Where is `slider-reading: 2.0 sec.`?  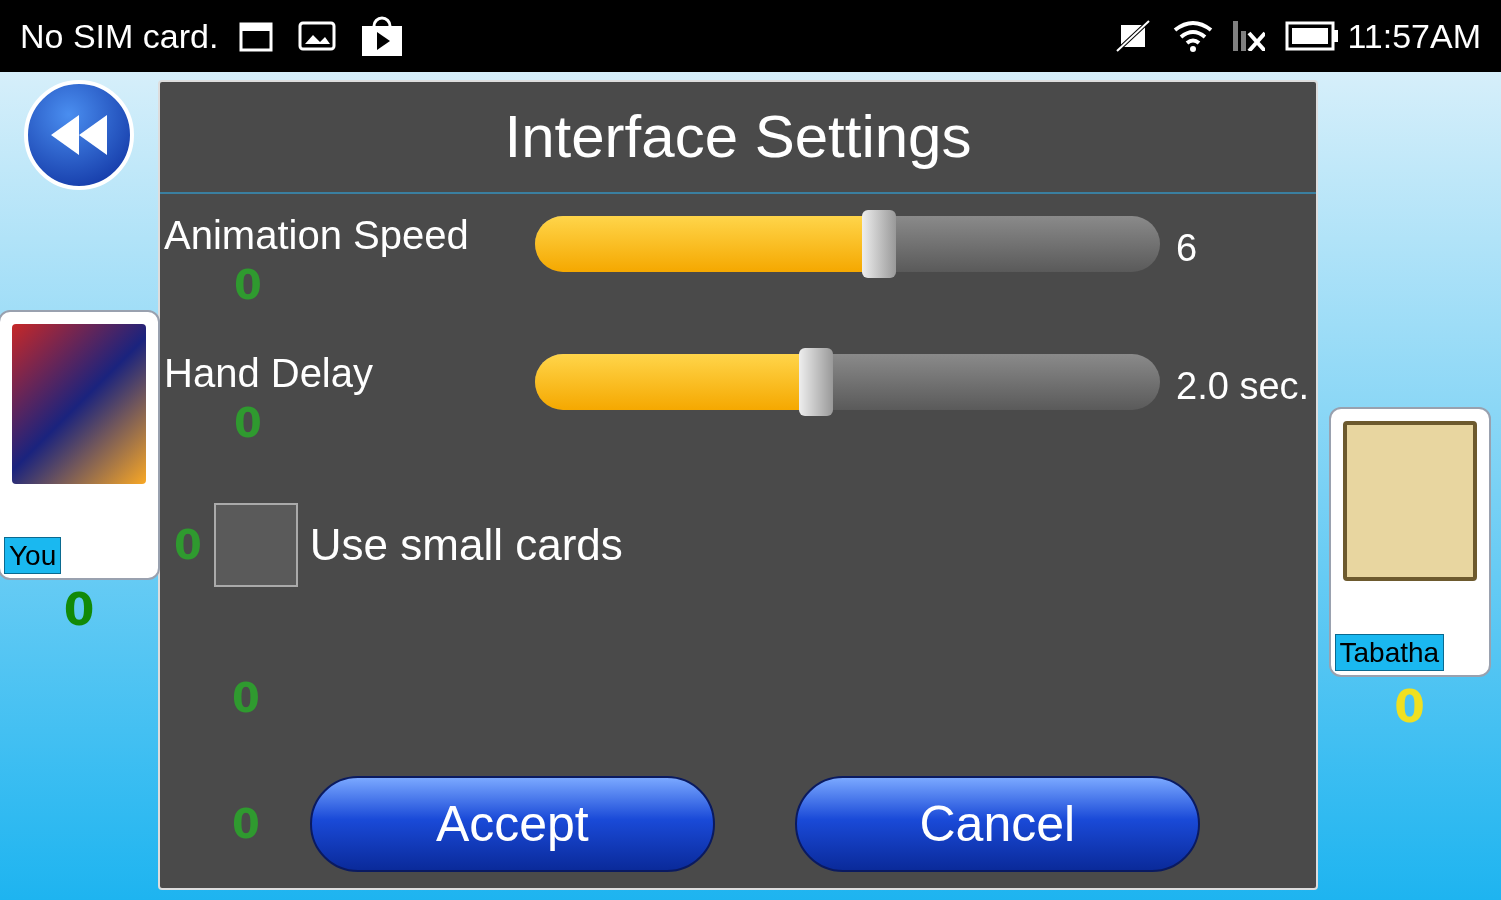 slider-reading: 2.0 sec. is located at coordinates (1243, 386).